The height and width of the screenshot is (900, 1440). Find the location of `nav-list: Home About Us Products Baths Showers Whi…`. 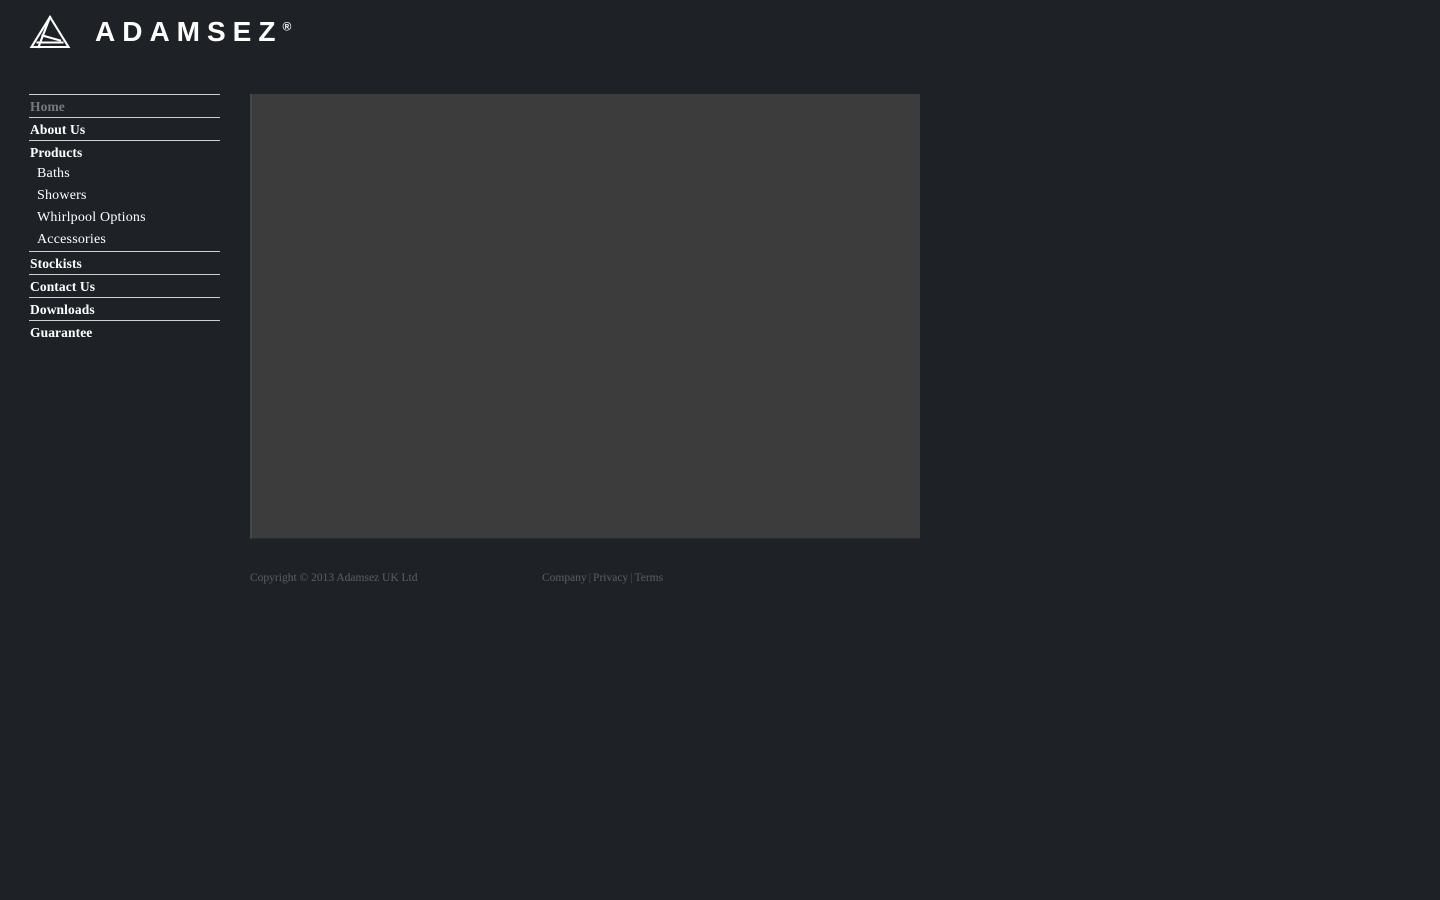

nav-list: Home About Us Products Baths Showers Whi… is located at coordinates (124, 218).